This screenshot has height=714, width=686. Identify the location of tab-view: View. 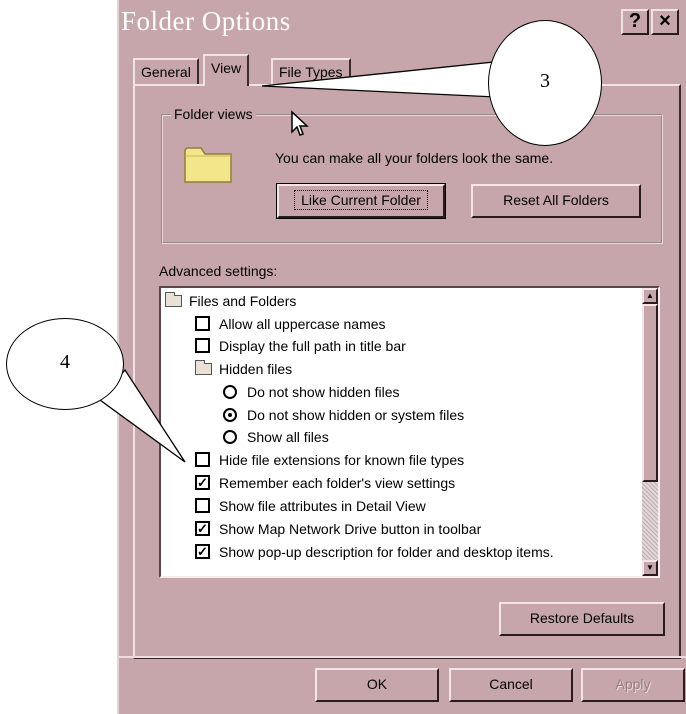
(226, 70).